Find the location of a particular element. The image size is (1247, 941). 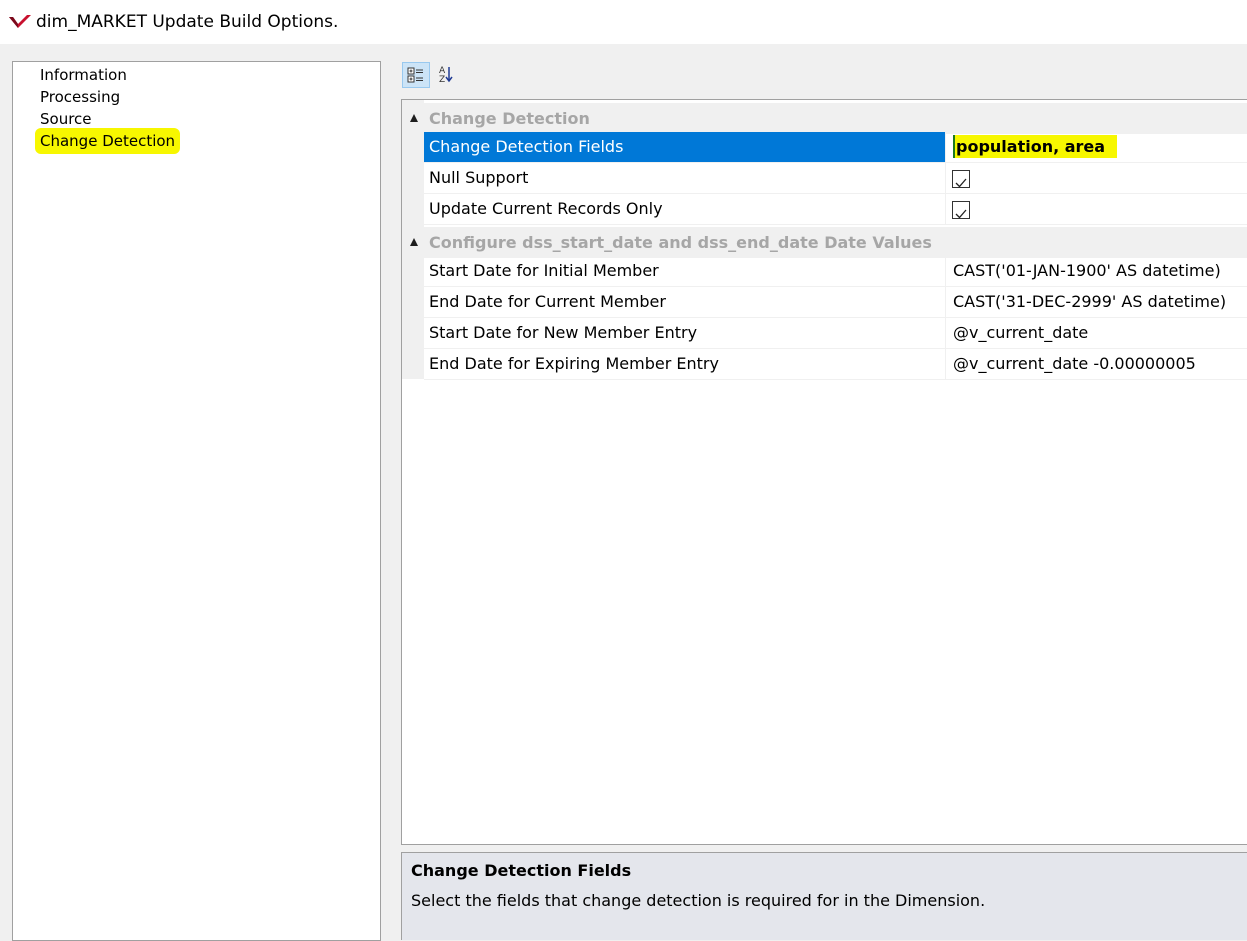

nav-item-information: Information is located at coordinates (83, 75).